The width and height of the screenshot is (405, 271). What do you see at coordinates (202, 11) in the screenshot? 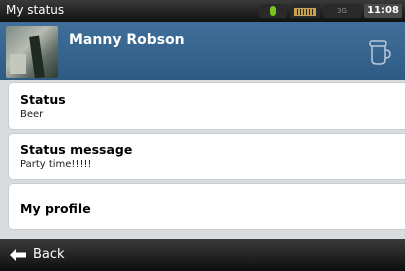
I see `status-bar: My status 3G 11:08` at bounding box center [202, 11].